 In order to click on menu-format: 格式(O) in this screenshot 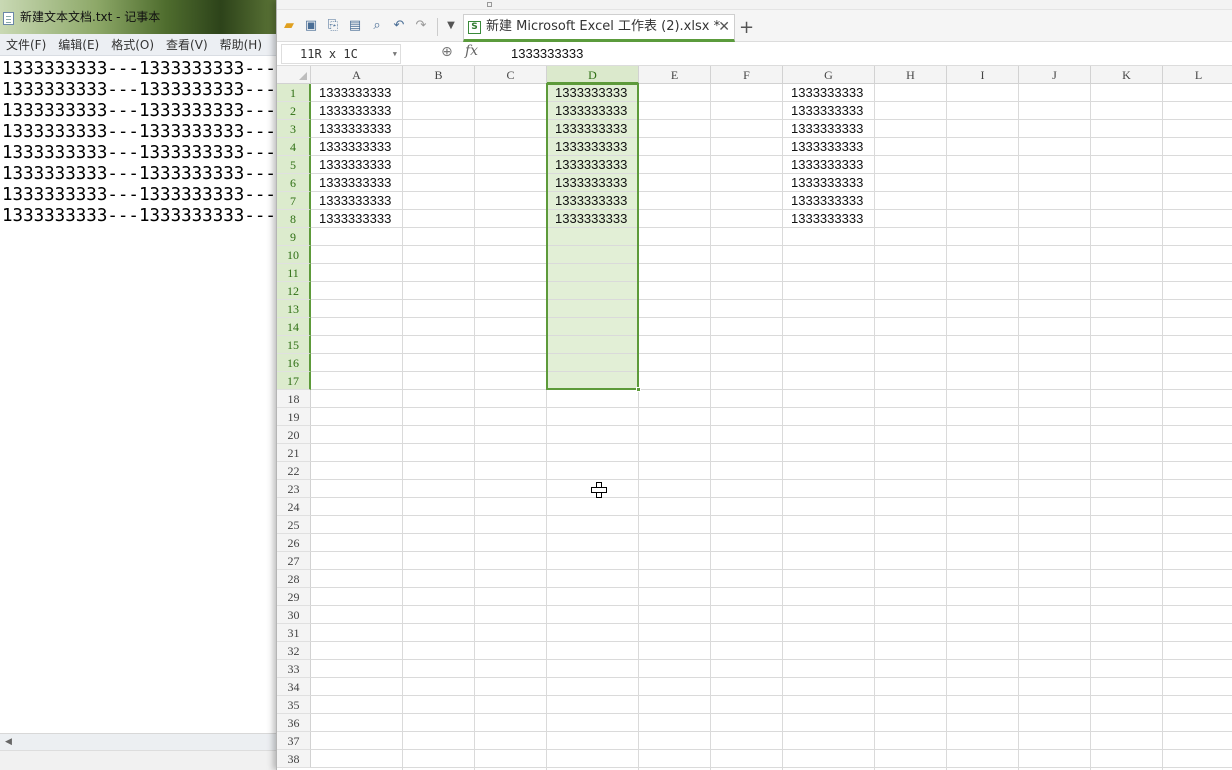, I will do `click(132, 44)`.